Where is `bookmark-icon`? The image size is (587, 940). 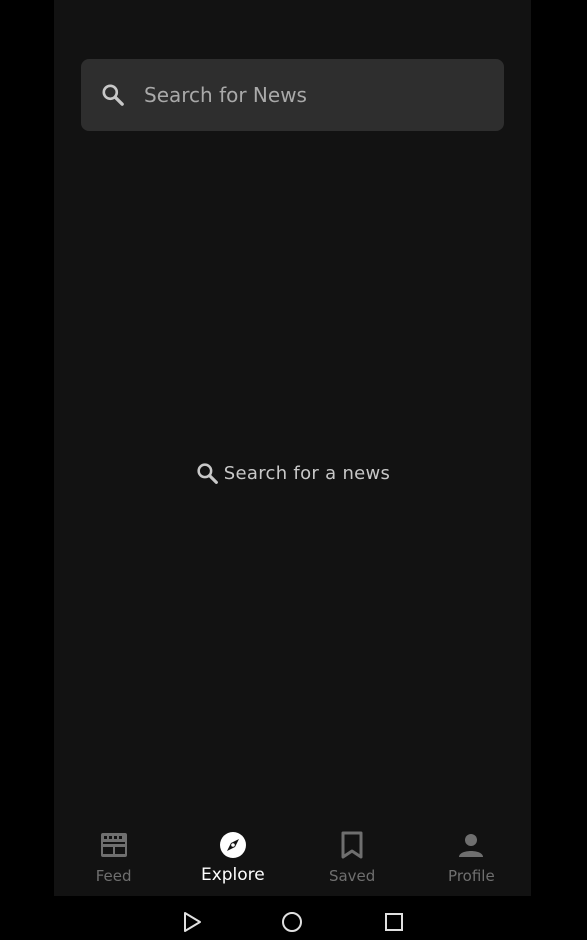 bookmark-icon is located at coordinates (352, 845).